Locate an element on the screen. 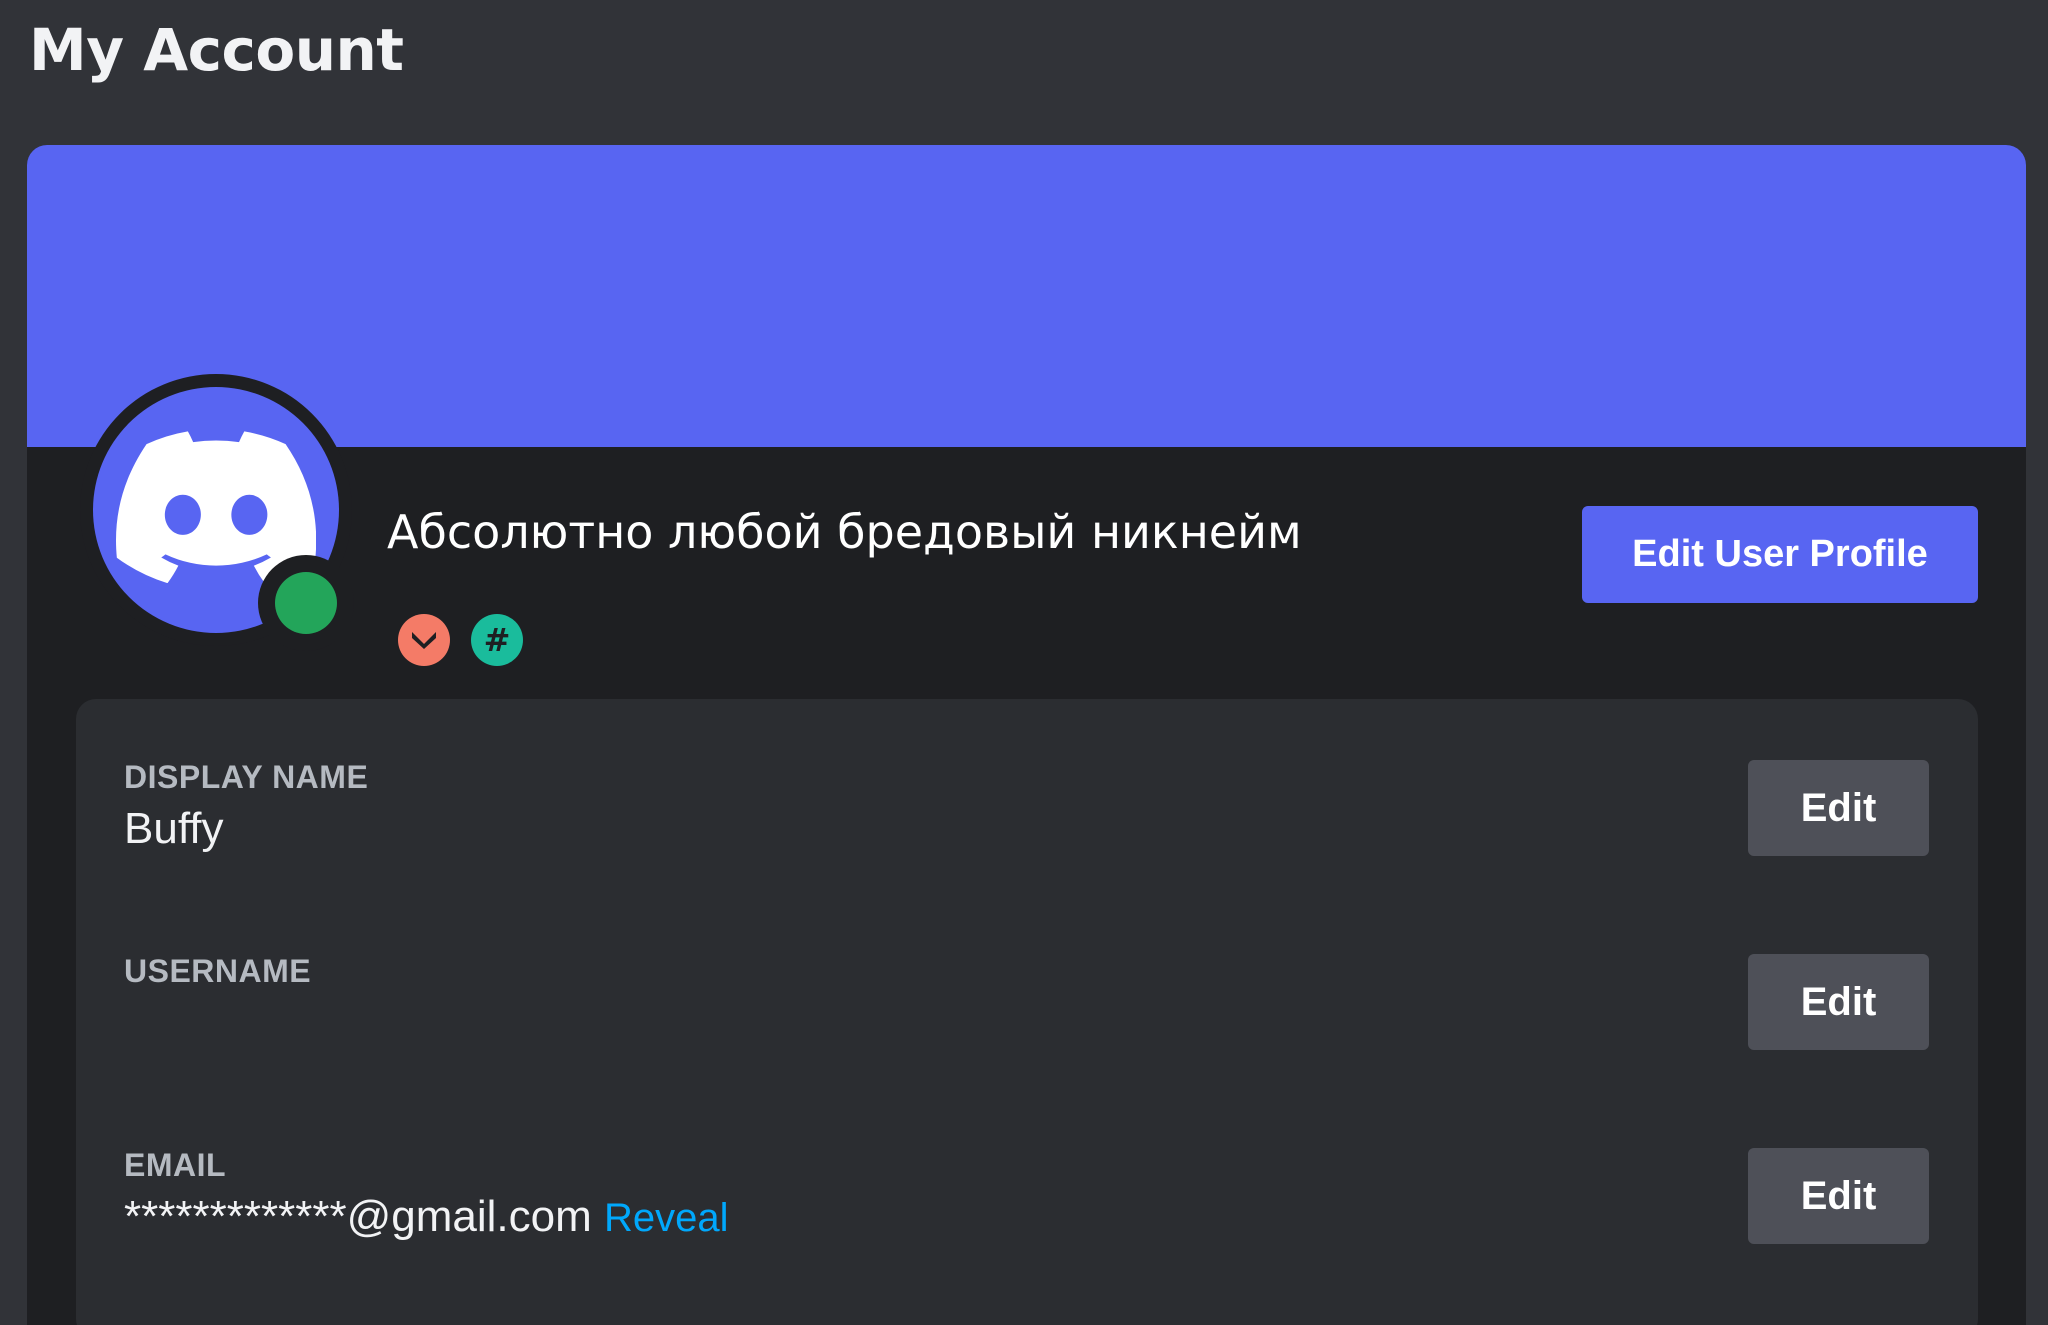  hypesquad-brilliance-icon is located at coordinates (424, 640).